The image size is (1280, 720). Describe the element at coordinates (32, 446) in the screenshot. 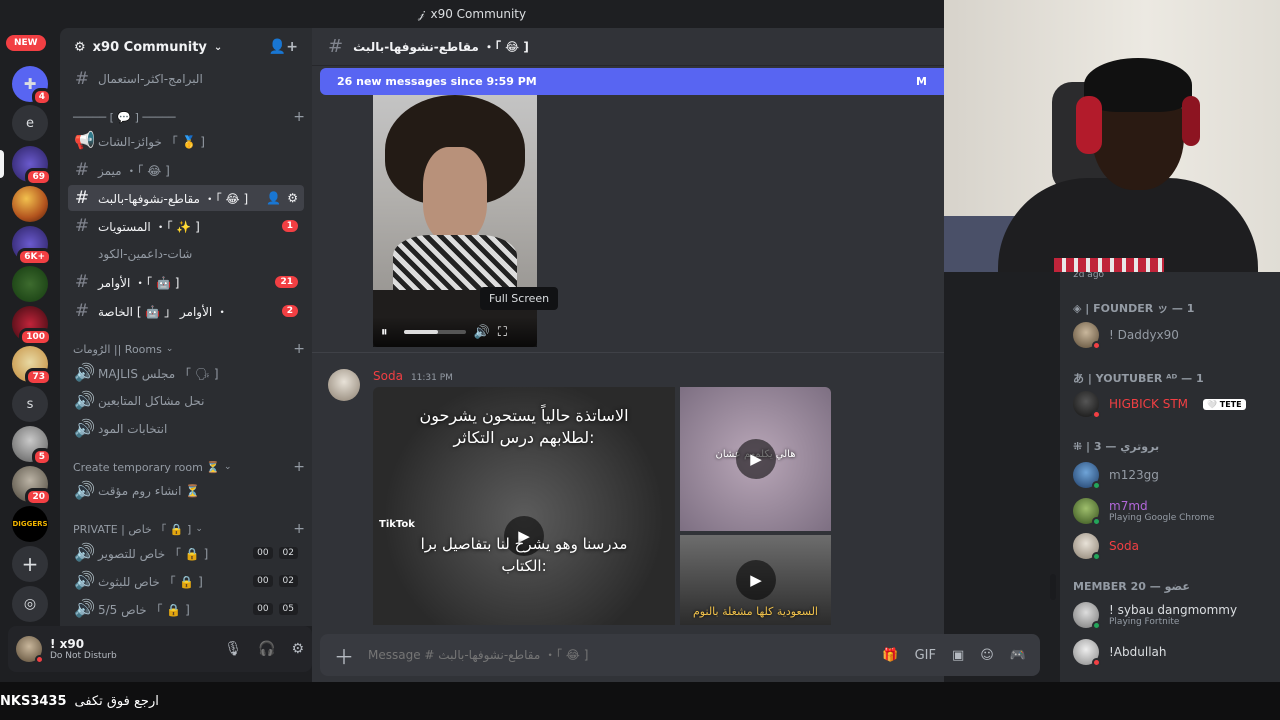

I see `server-10-icon: 5` at that location.